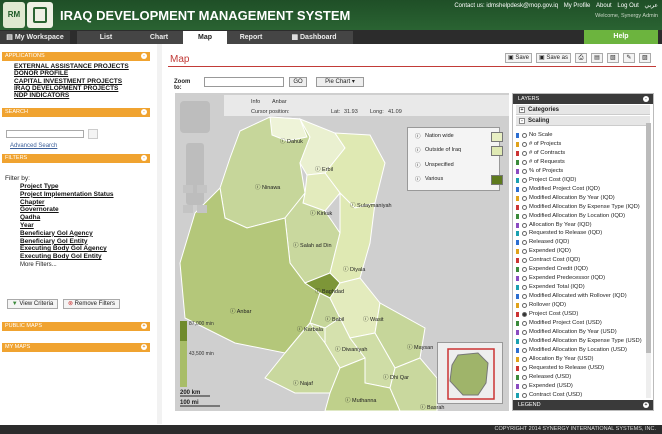 This screenshot has width=662, height=434. I want to click on scaling-option: Project Cost (IQD), so click(546, 180).